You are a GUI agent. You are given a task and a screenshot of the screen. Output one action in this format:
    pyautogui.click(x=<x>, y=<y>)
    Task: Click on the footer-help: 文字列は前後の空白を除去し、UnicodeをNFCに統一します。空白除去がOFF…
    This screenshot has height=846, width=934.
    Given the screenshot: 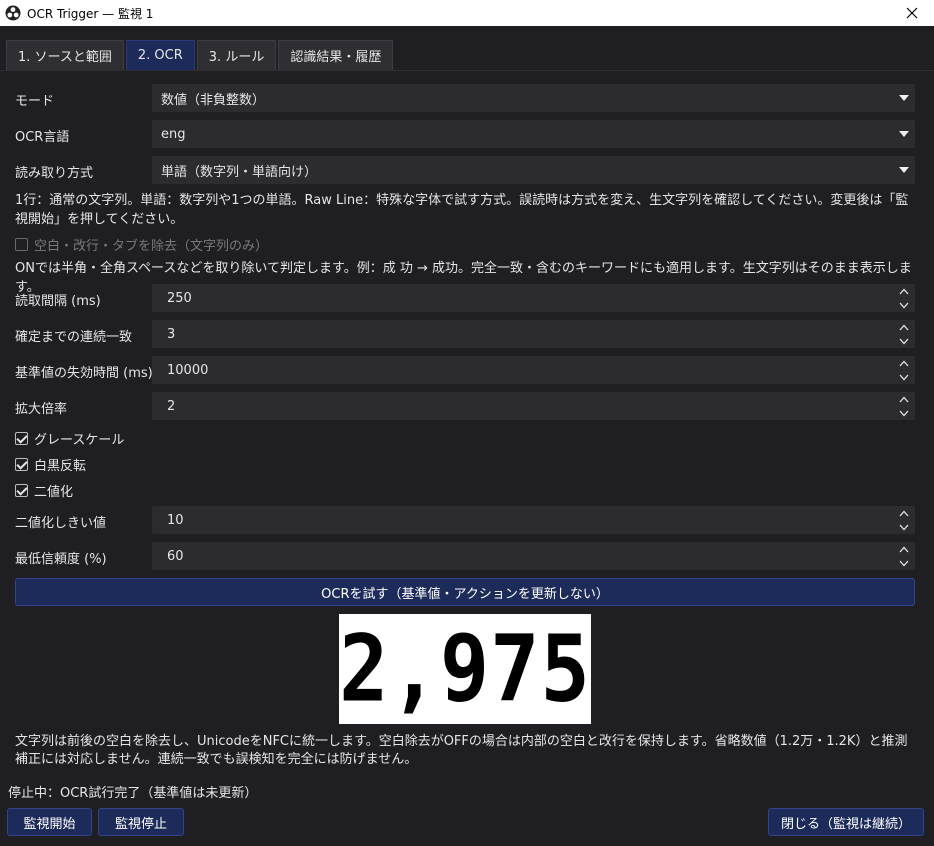 What is the action you would take?
    pyautogui.click(x=461, y=750)
    